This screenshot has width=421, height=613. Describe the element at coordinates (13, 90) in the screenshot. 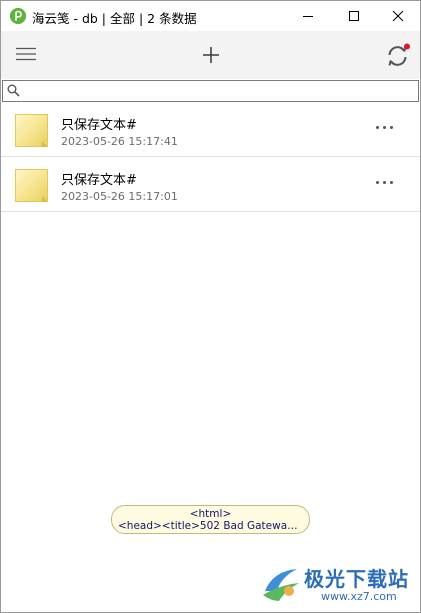

I see `search-icon` at that location.